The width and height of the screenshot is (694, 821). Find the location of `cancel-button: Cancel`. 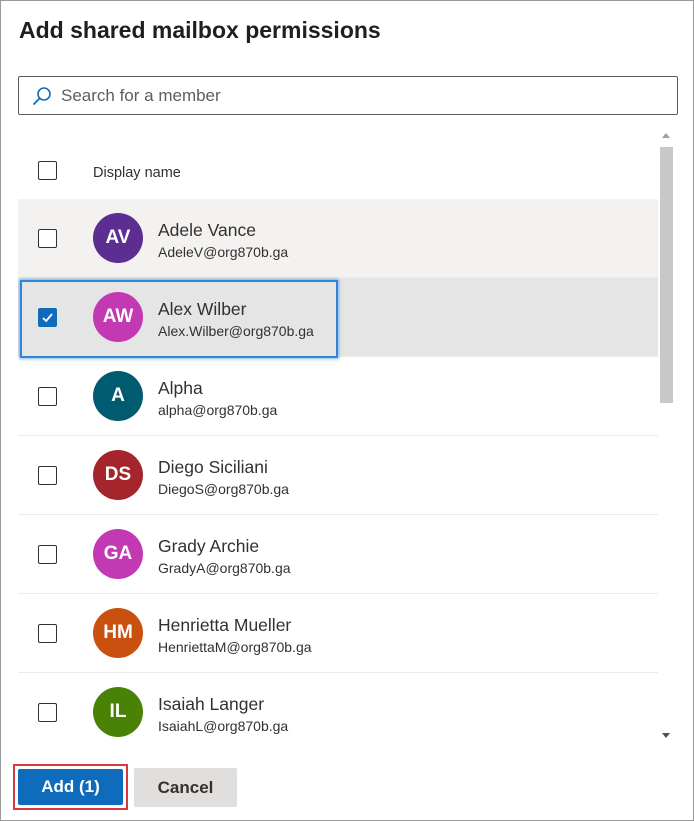

cancel-button: Cancel is located at coordinates (185, 787).